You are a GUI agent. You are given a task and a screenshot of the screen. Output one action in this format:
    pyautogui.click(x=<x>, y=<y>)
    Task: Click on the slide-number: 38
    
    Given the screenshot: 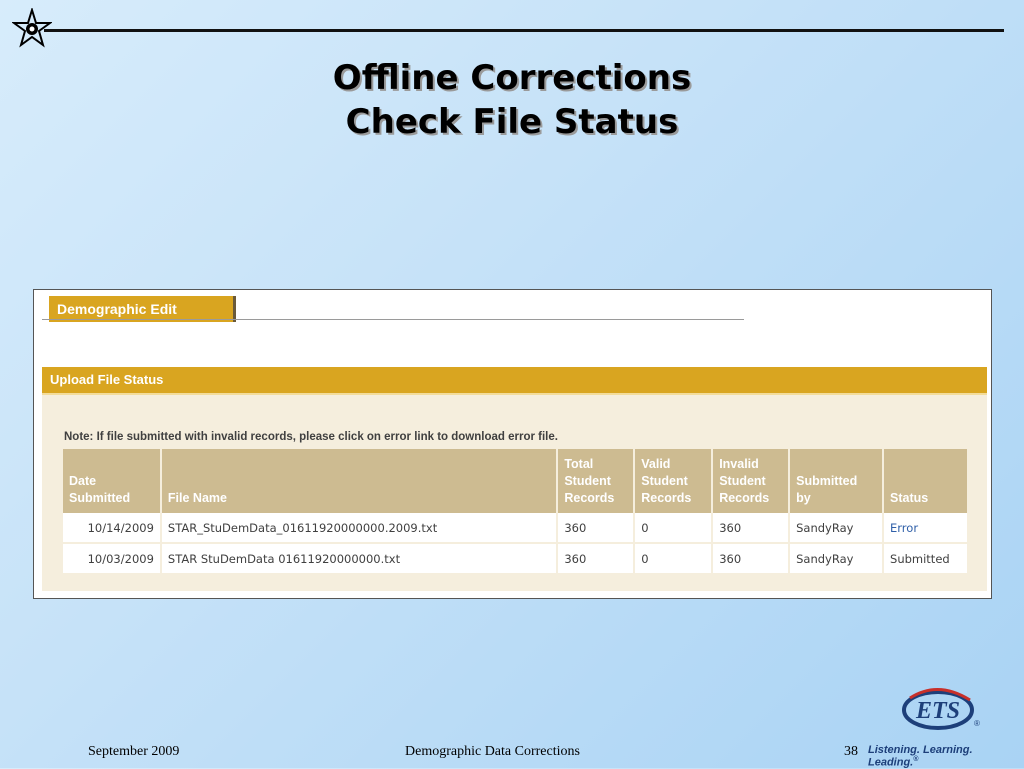 What is the action you would take?
    pyautogui.click(x=851, y=751)
    